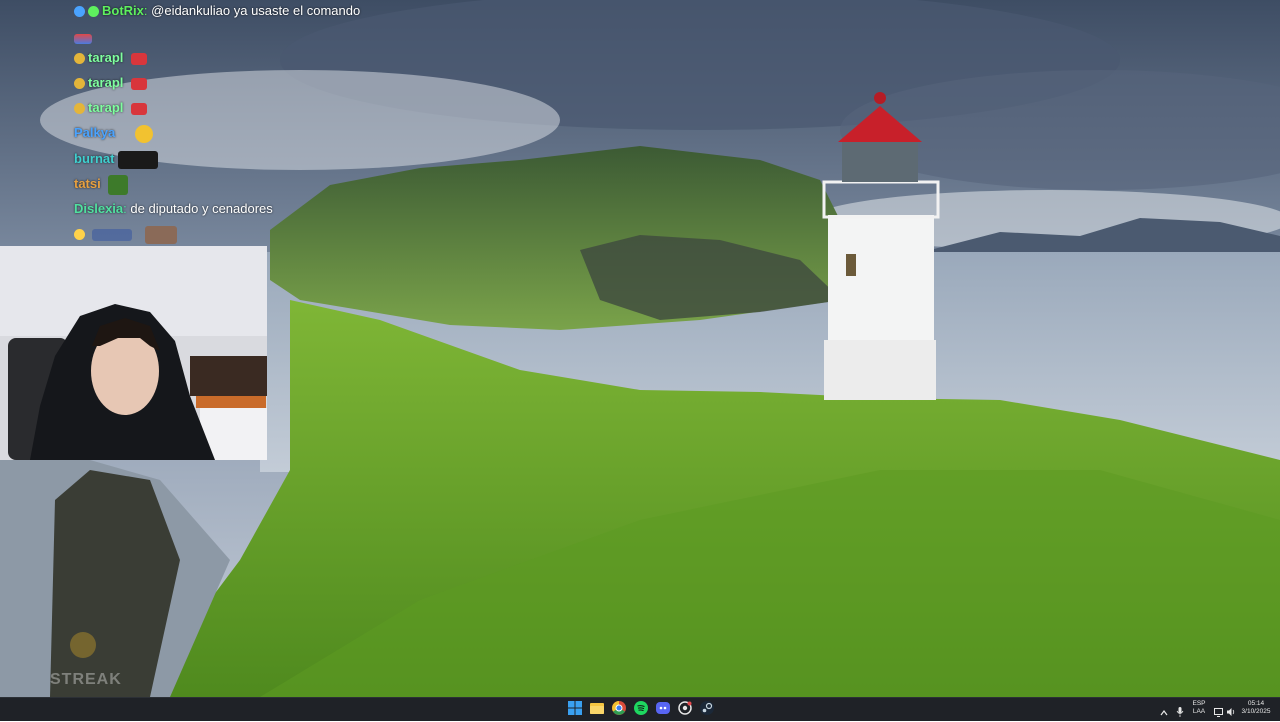 The height and width of the screenshot is (722, 1280). What do you see at coordinates (143, 133) in the screenshot?
I see `face-emote` at bounding box center [143, 133].